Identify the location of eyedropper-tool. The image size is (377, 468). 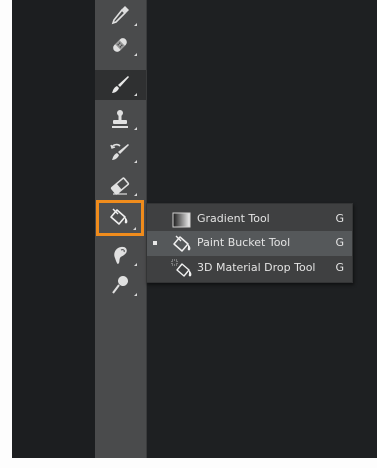
(120, 15).